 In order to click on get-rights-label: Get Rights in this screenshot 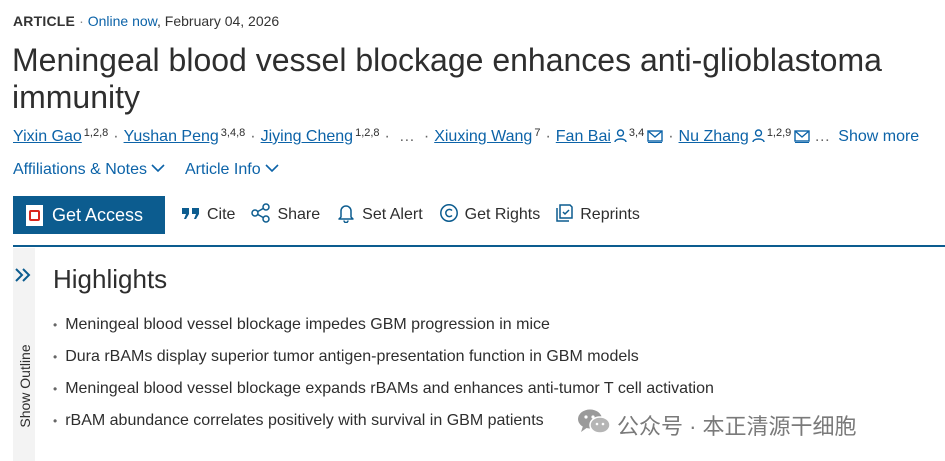, I will do `click(502, 214)`.